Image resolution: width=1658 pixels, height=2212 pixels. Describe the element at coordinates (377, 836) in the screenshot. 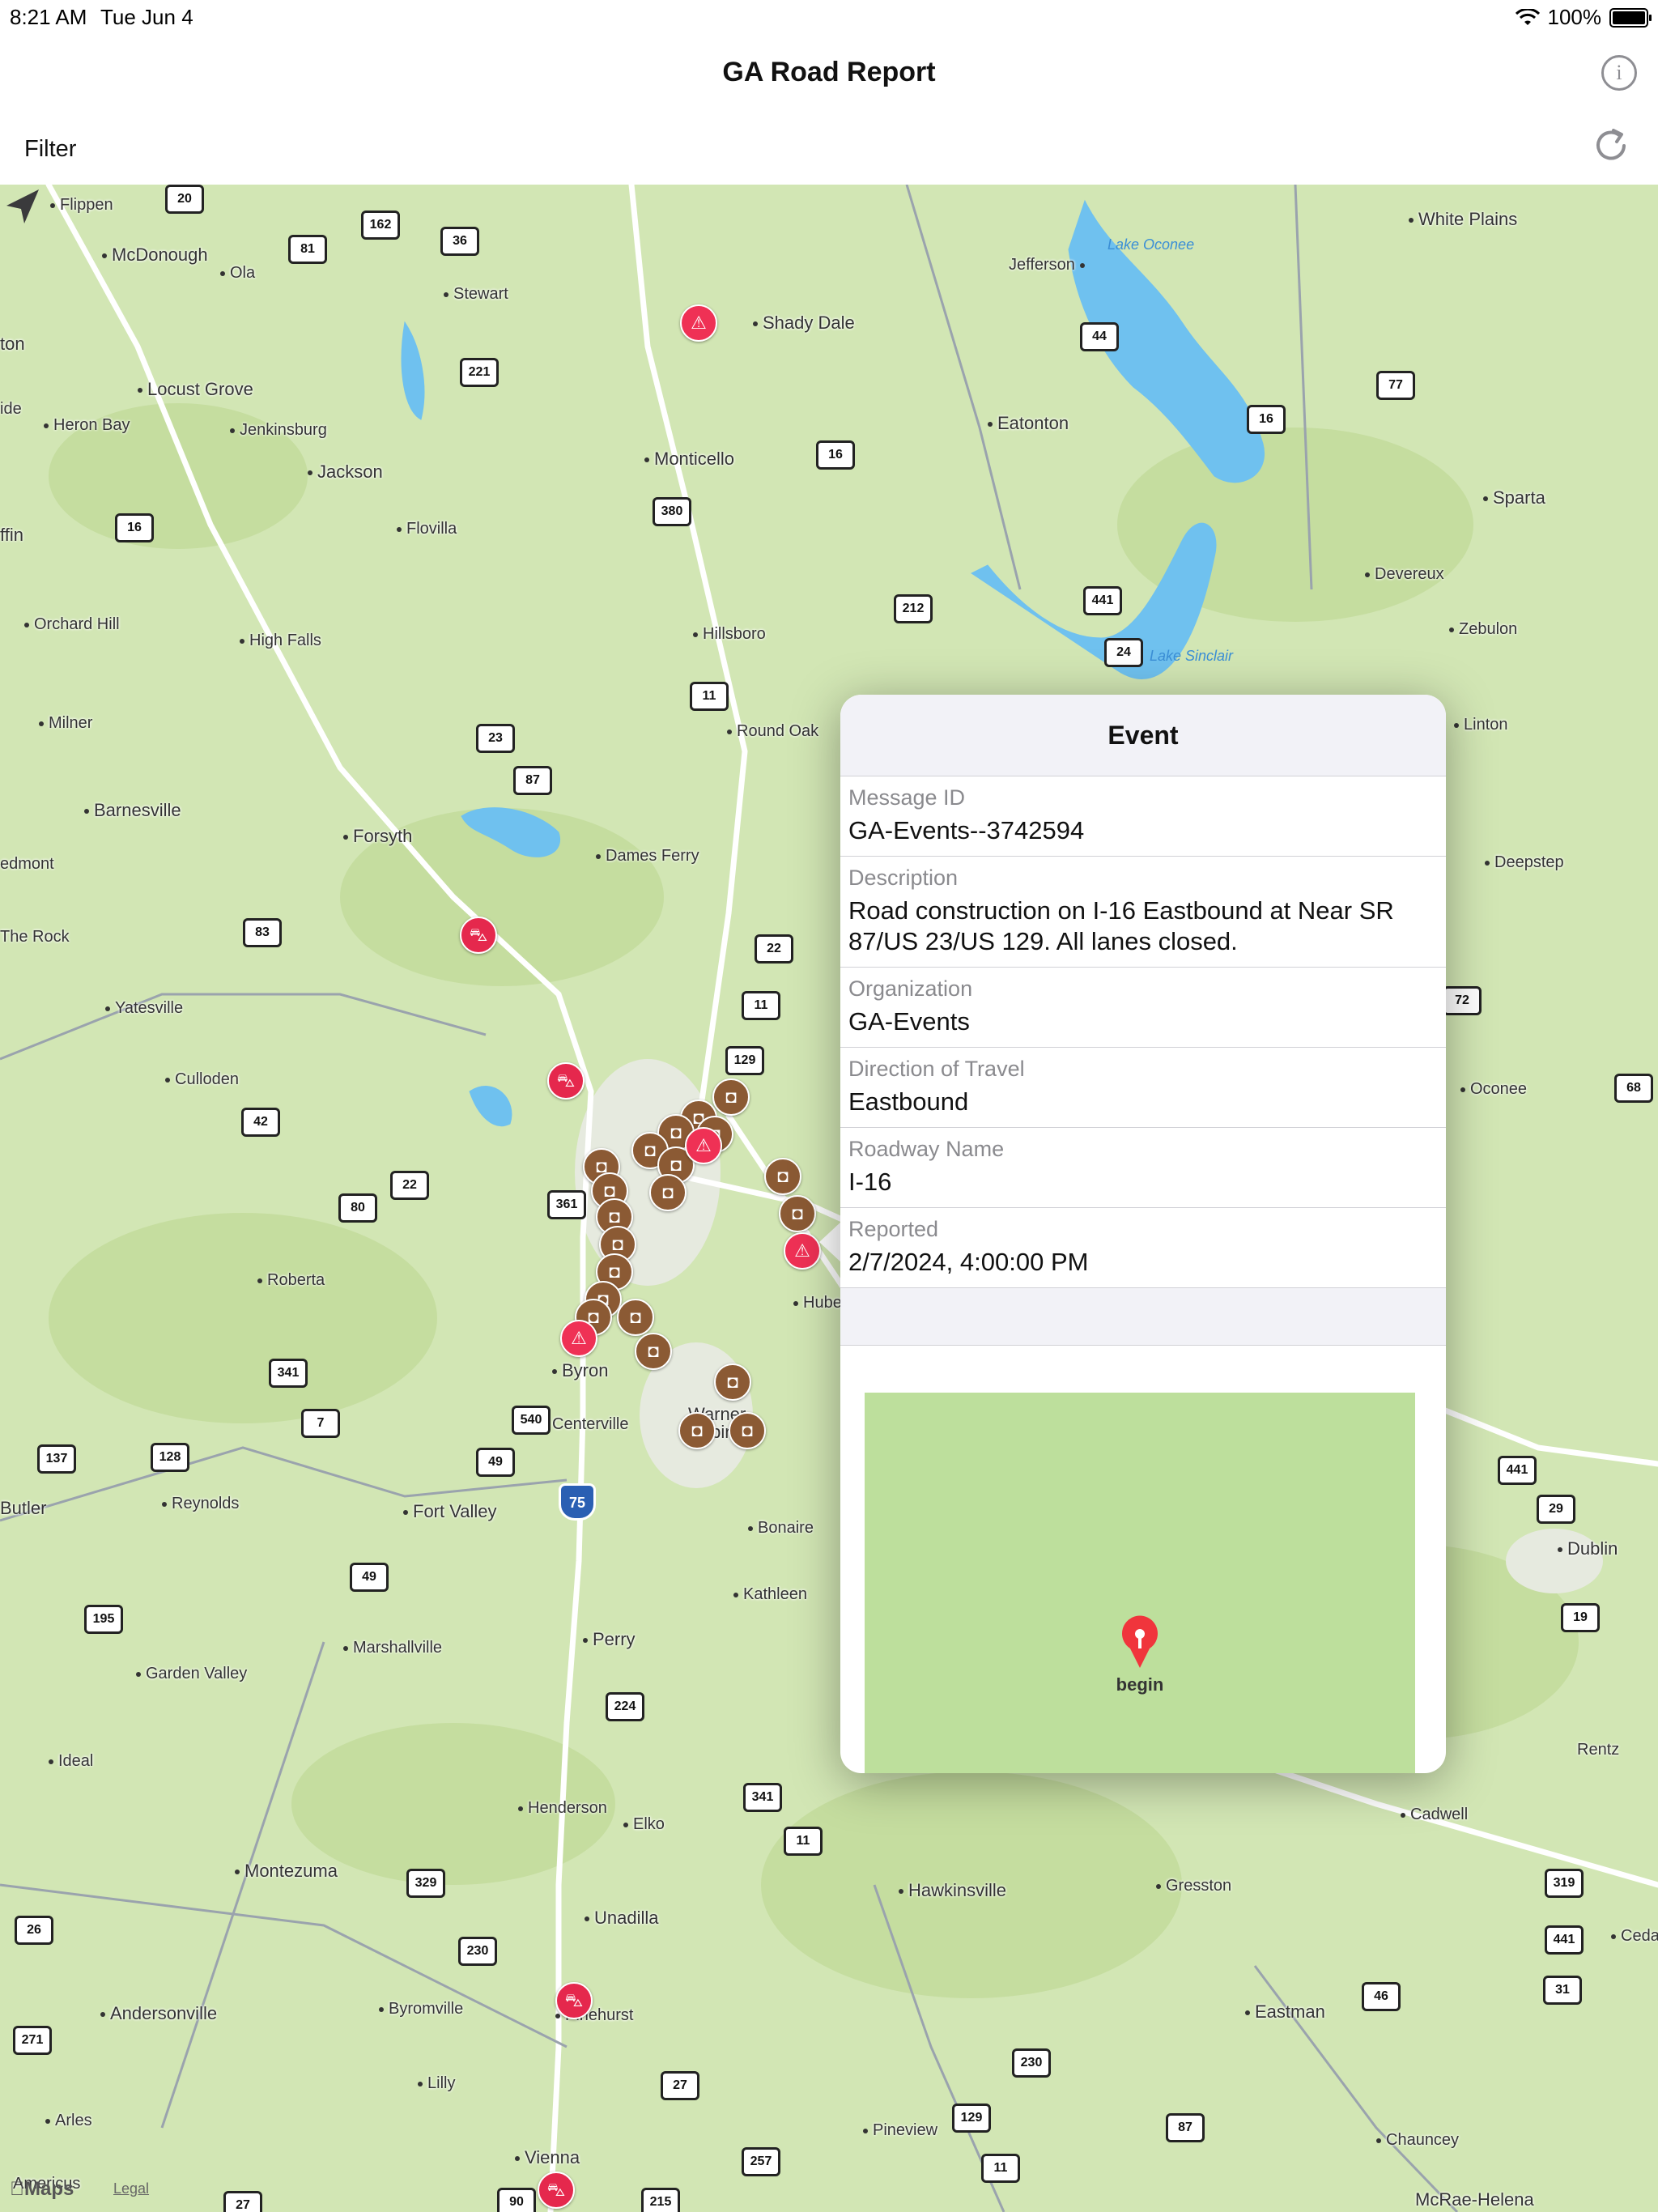

I see `place-forsyth: Forsyth` at that location.